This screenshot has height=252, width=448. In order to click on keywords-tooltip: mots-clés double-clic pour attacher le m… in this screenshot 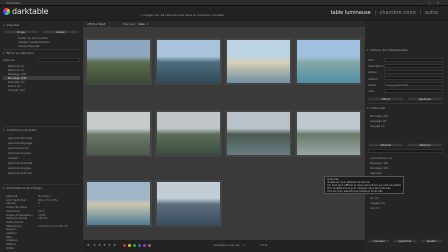, I will do `click(364, 185)`.